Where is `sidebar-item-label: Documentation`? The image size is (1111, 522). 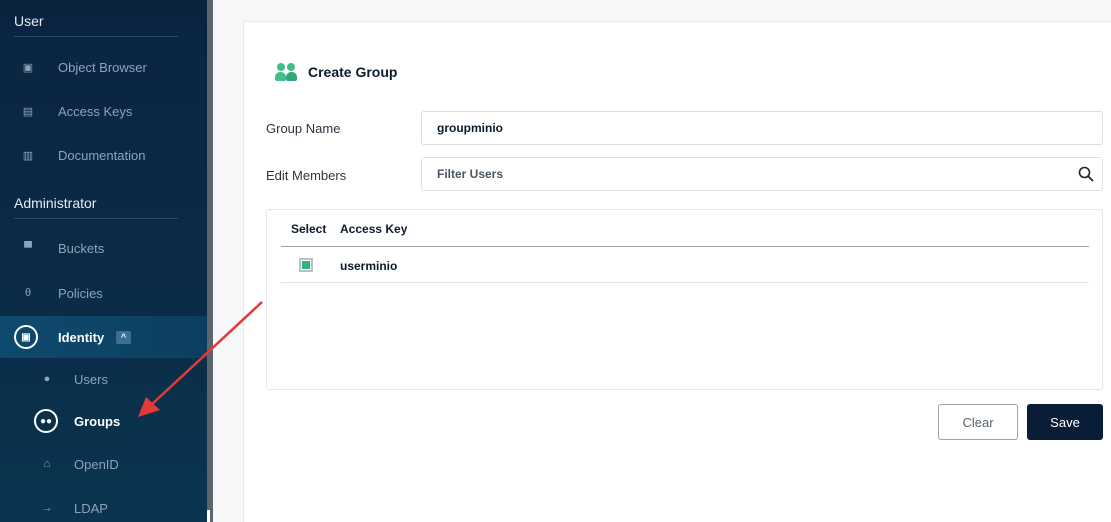
sidebar-item-label: Documentation is located at coordinates (102, 155).